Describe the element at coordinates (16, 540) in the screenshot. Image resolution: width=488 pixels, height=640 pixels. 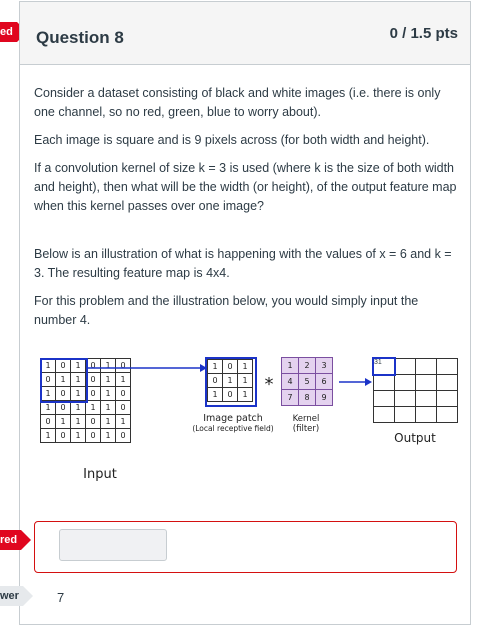
I see `your-answer-tag: red` at that location.